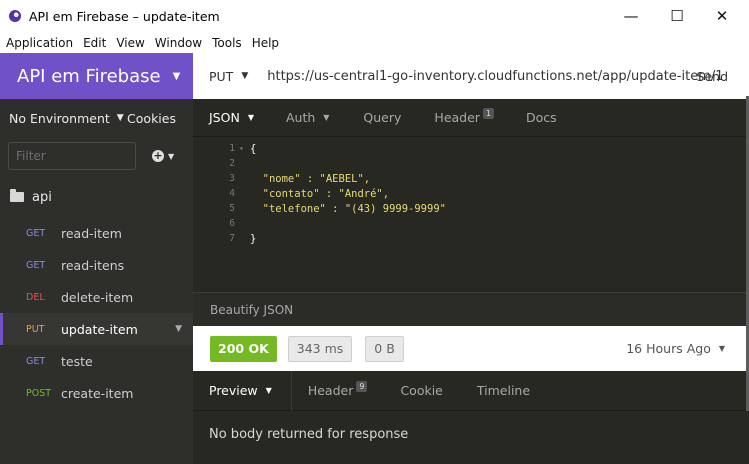 Image resolution: width=749 pixels, height=464 pixels. Describe the element at coordinates (300, 117) in the screenshot. I see `tab-auth-label: Auth` at that location.